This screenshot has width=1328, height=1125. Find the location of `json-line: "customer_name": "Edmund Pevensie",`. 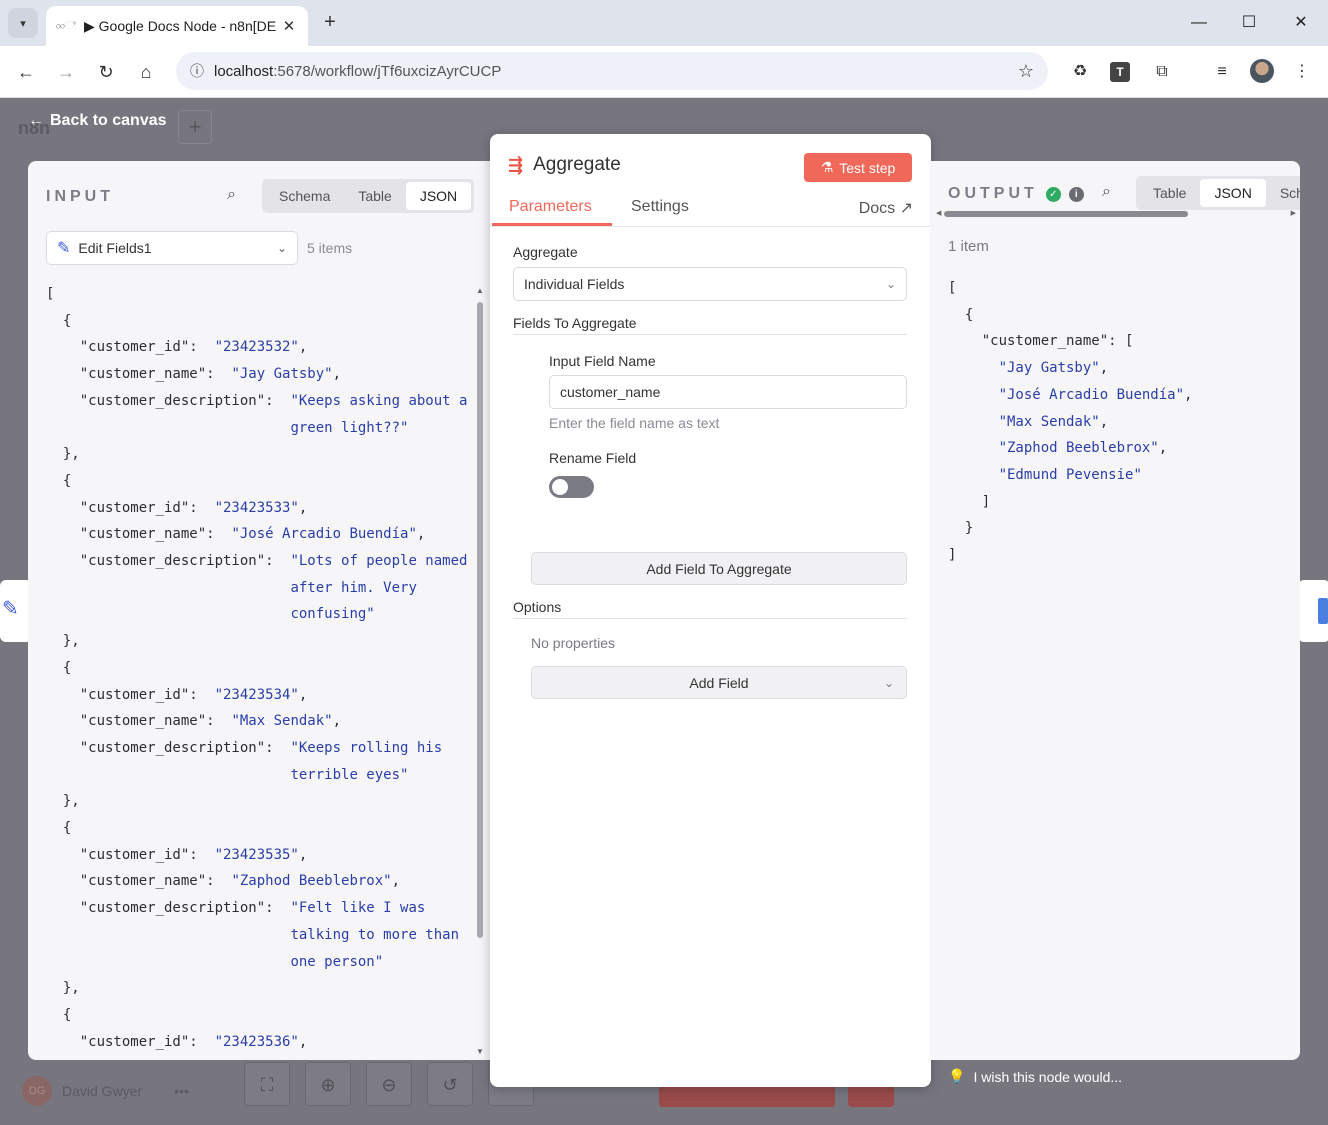

json-line: "customer_name": "Edmund Pevensie", is located at coordinates (256, 1057).